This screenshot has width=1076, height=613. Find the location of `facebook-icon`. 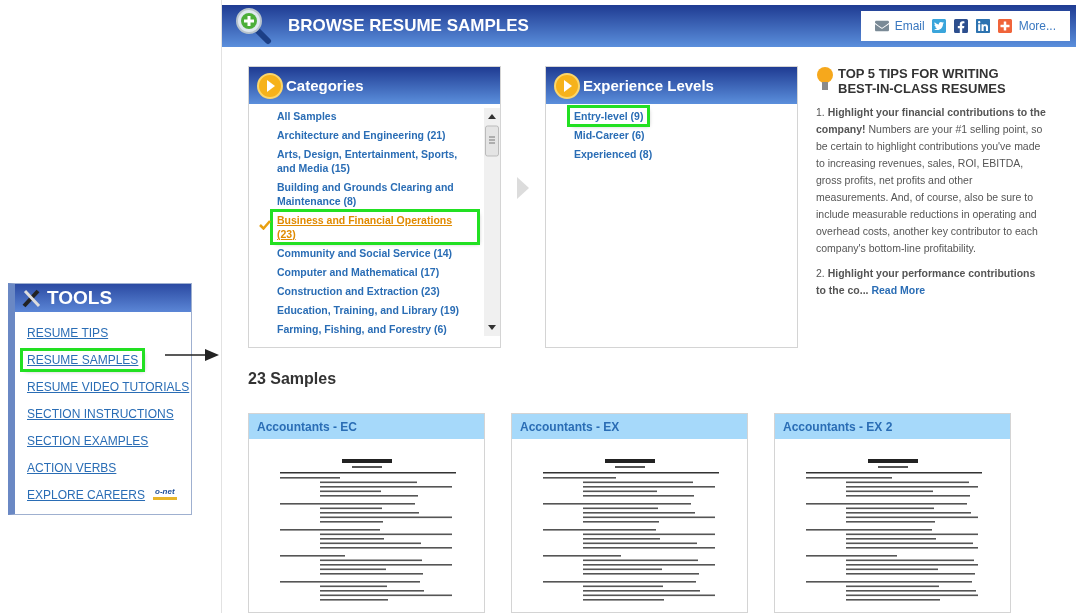

facebook-icon is located at coordinates (960, 26).